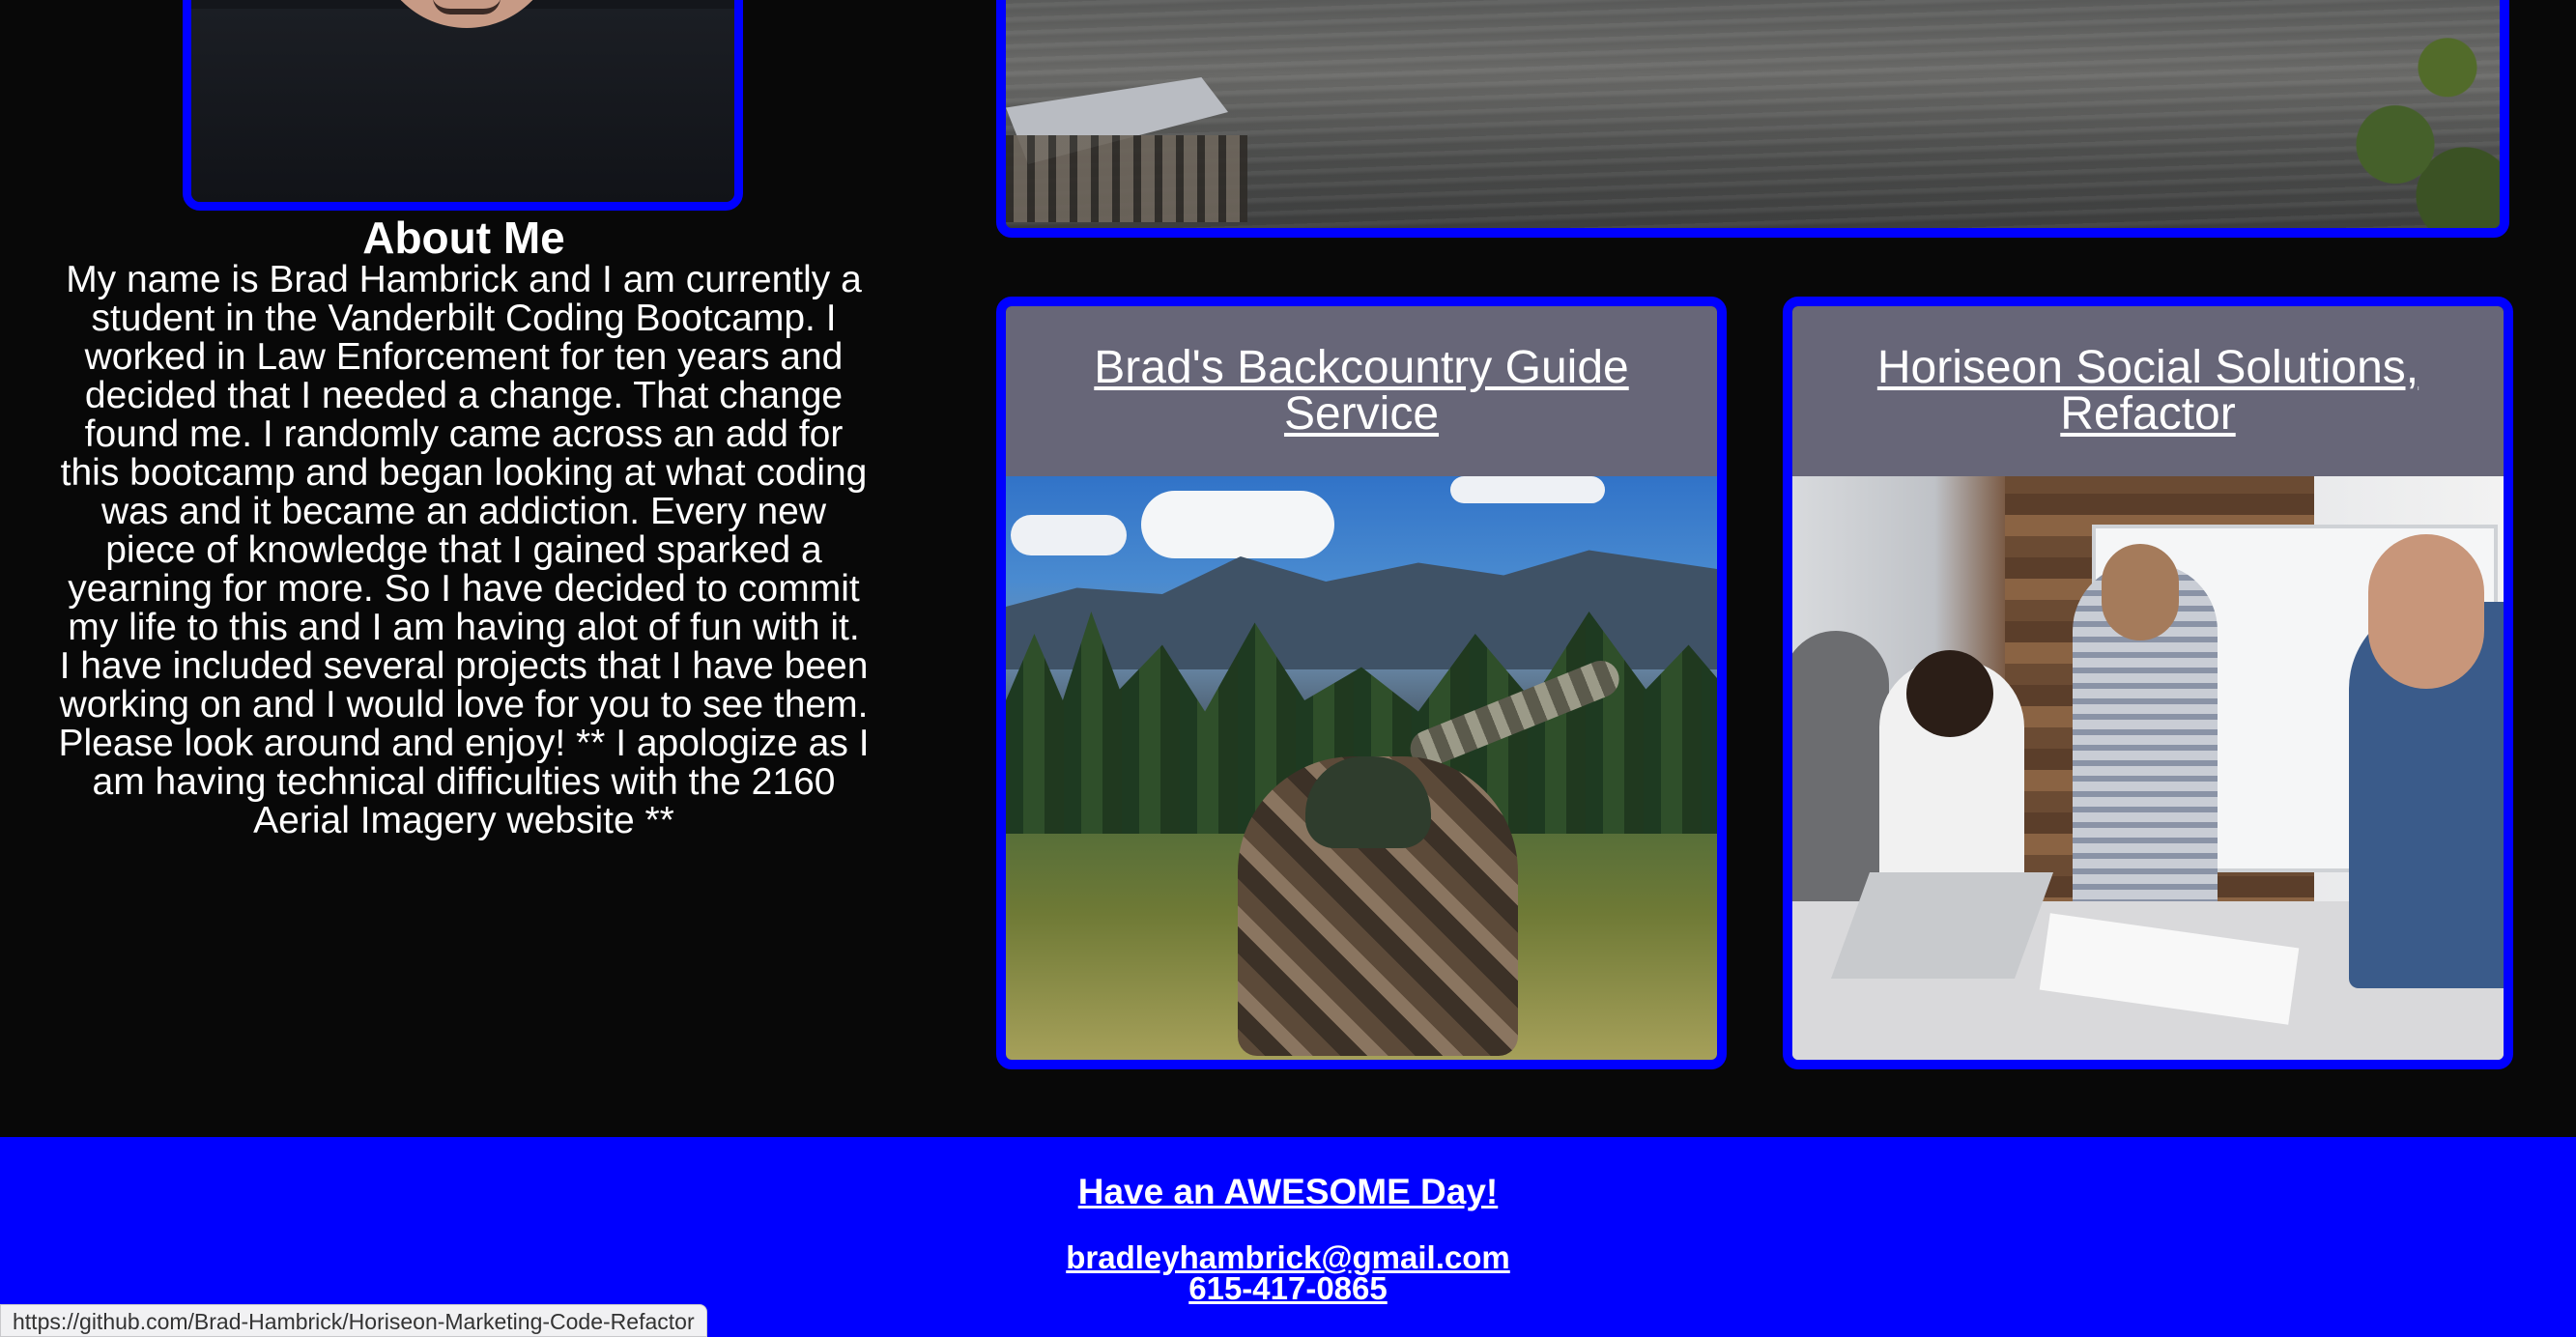  I want to click on phone-link: 615-417-0865, so click(1288, 1288).